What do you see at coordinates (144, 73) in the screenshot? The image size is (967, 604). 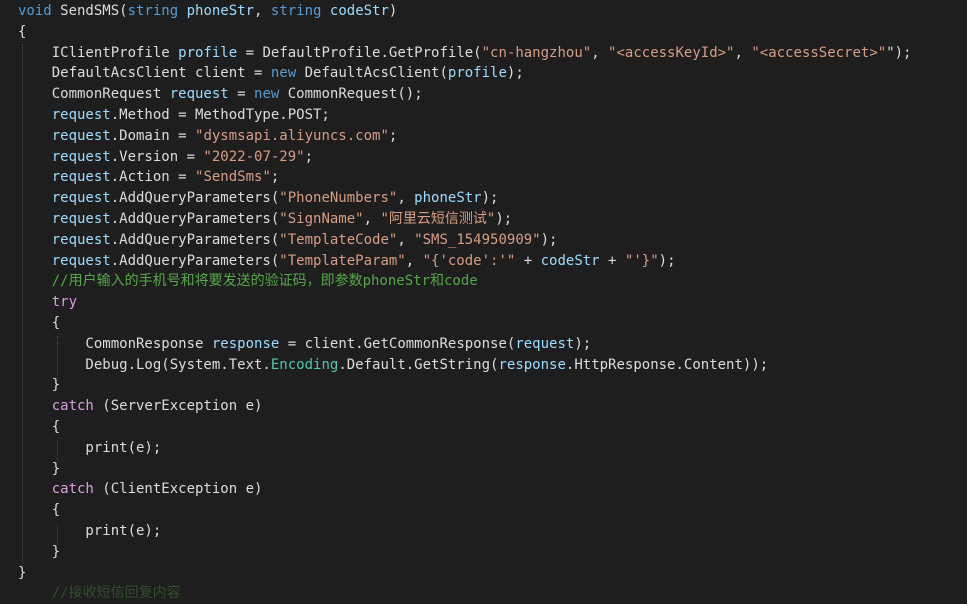 I see `code-token: DefaultAcsClient client =` at bounding box center [144, 73].